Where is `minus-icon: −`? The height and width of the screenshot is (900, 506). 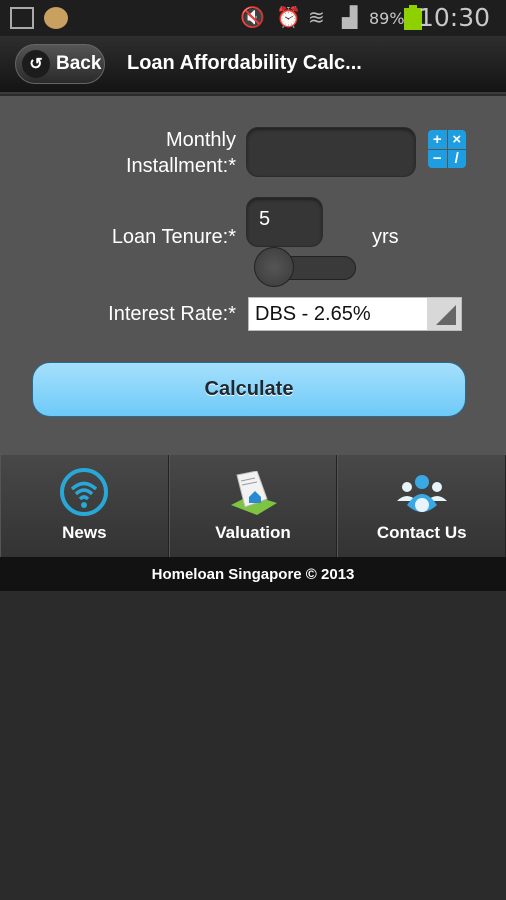
minus-icon: − is located at coordinates (437, 158).